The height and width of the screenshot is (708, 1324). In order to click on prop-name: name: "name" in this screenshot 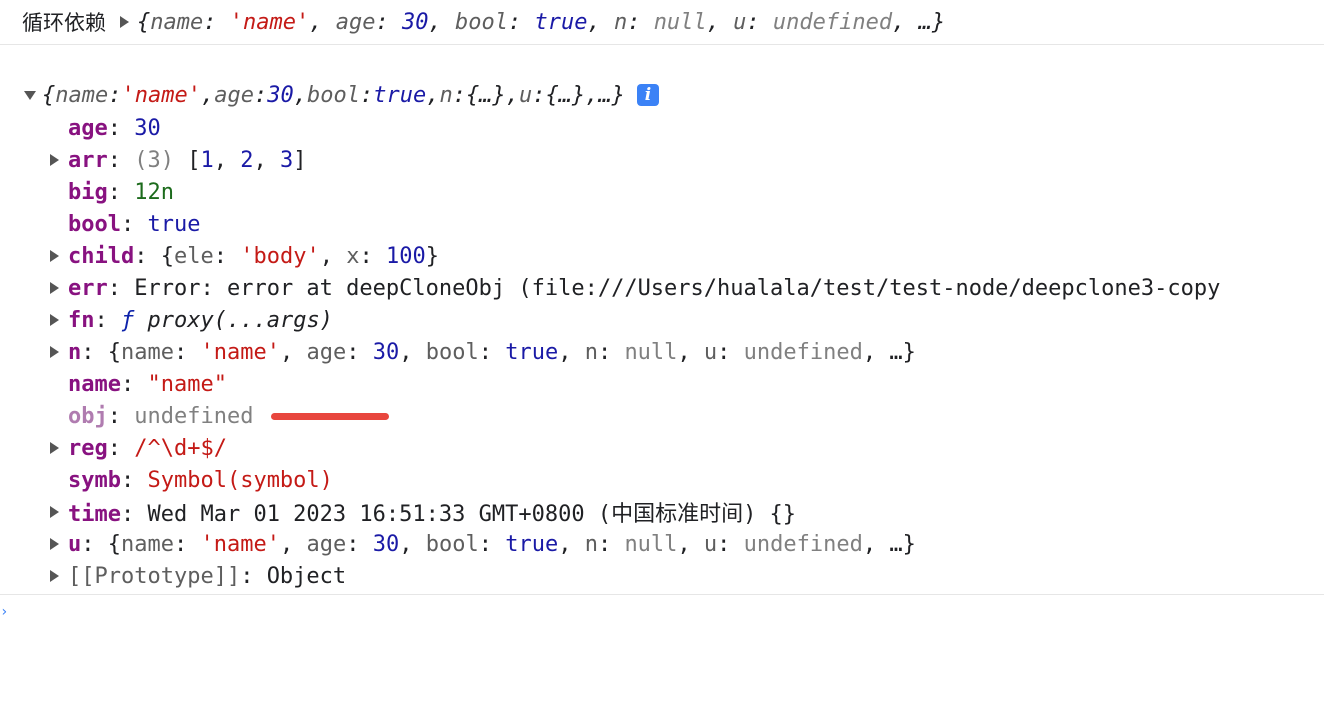, I will do `click(147, 384)`.